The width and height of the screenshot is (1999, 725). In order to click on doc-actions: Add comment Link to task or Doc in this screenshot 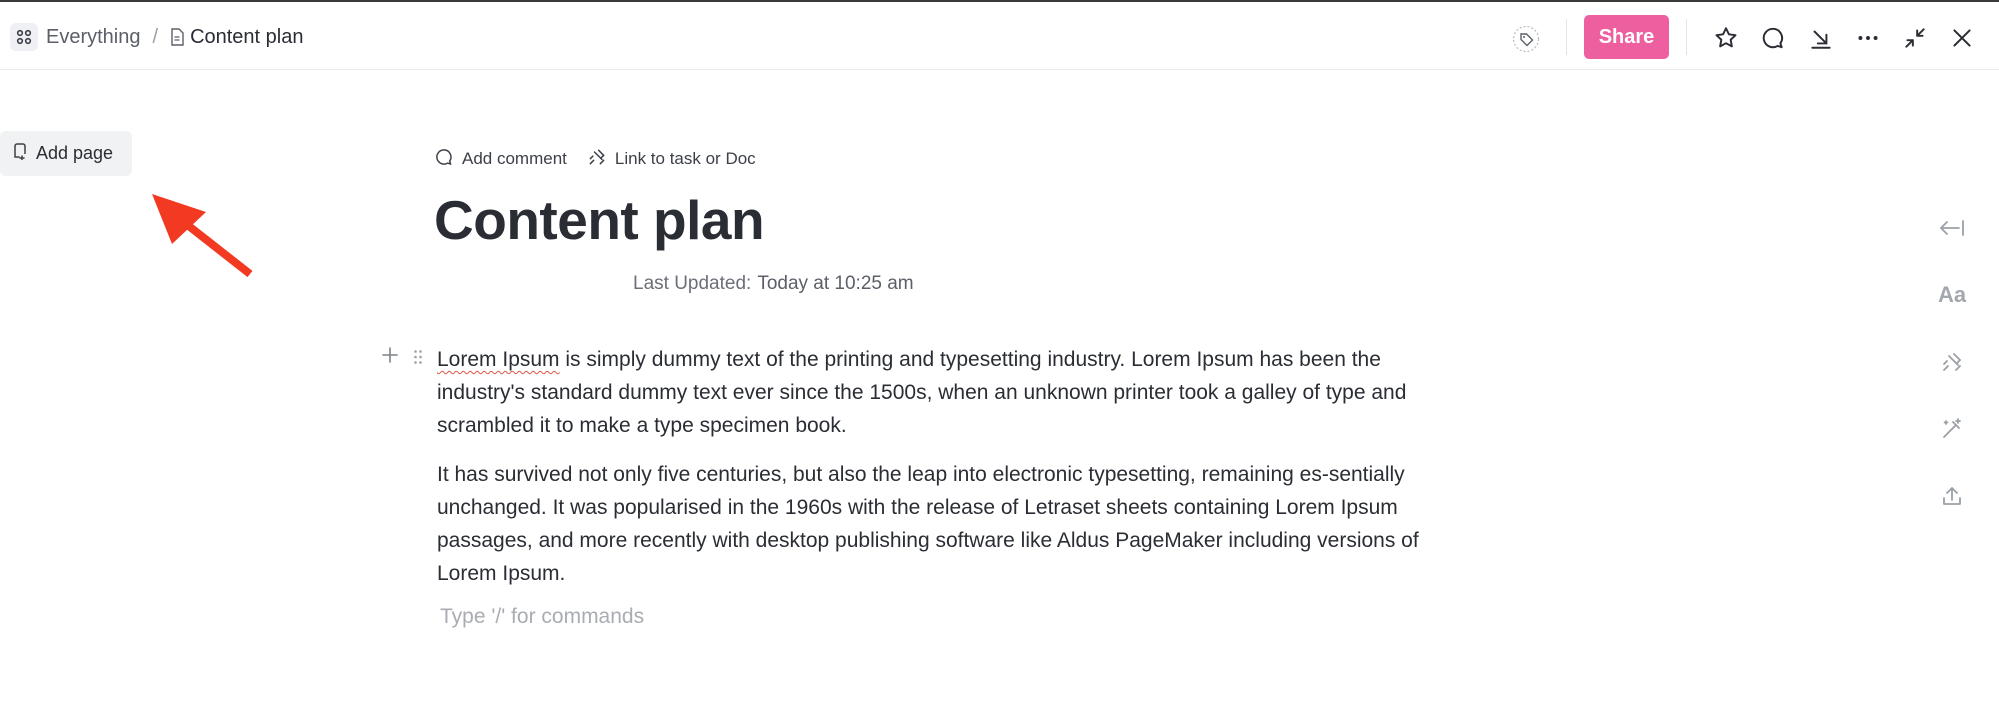, I will do `click(605, 159)`.